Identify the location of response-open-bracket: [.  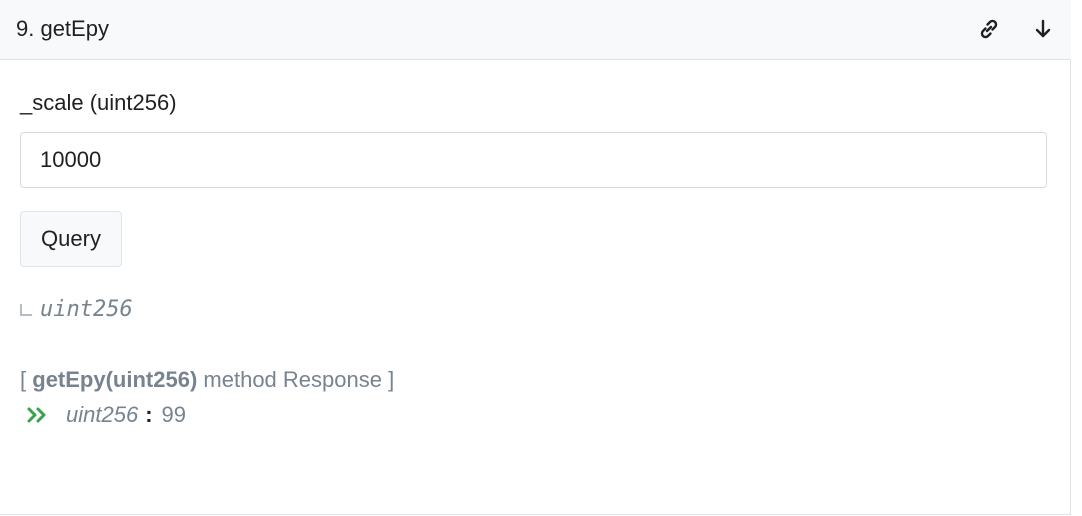
(23, 379).